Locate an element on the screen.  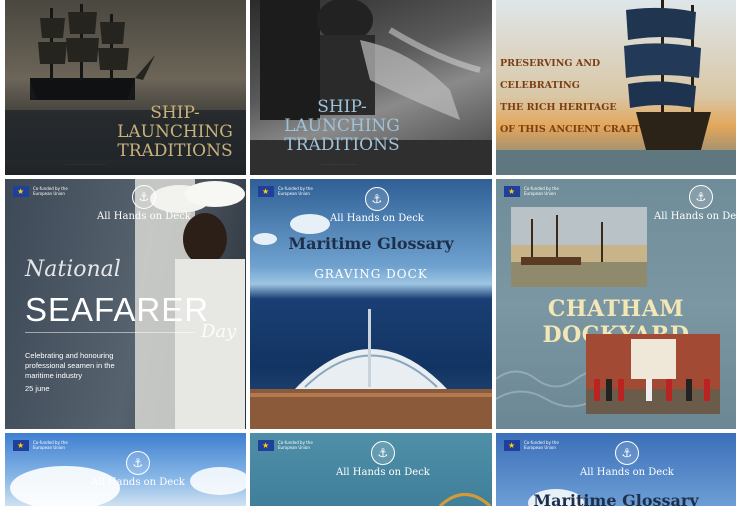
heritage-line: OF THIS ANCIENT CRAFT is located at coordinates (570, 129).